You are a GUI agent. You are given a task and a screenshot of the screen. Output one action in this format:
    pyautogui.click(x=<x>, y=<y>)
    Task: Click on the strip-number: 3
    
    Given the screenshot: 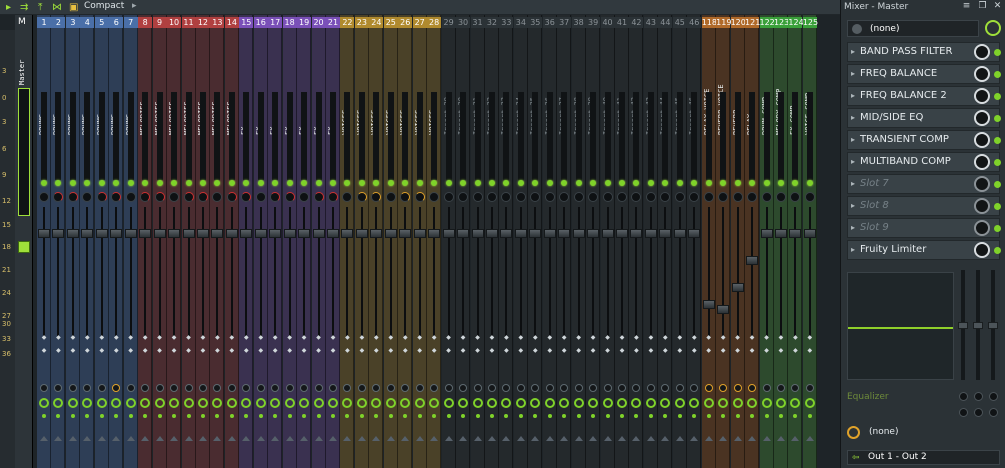 What is the action you would take?
    pyautogui.click(x=72, y=22)
    